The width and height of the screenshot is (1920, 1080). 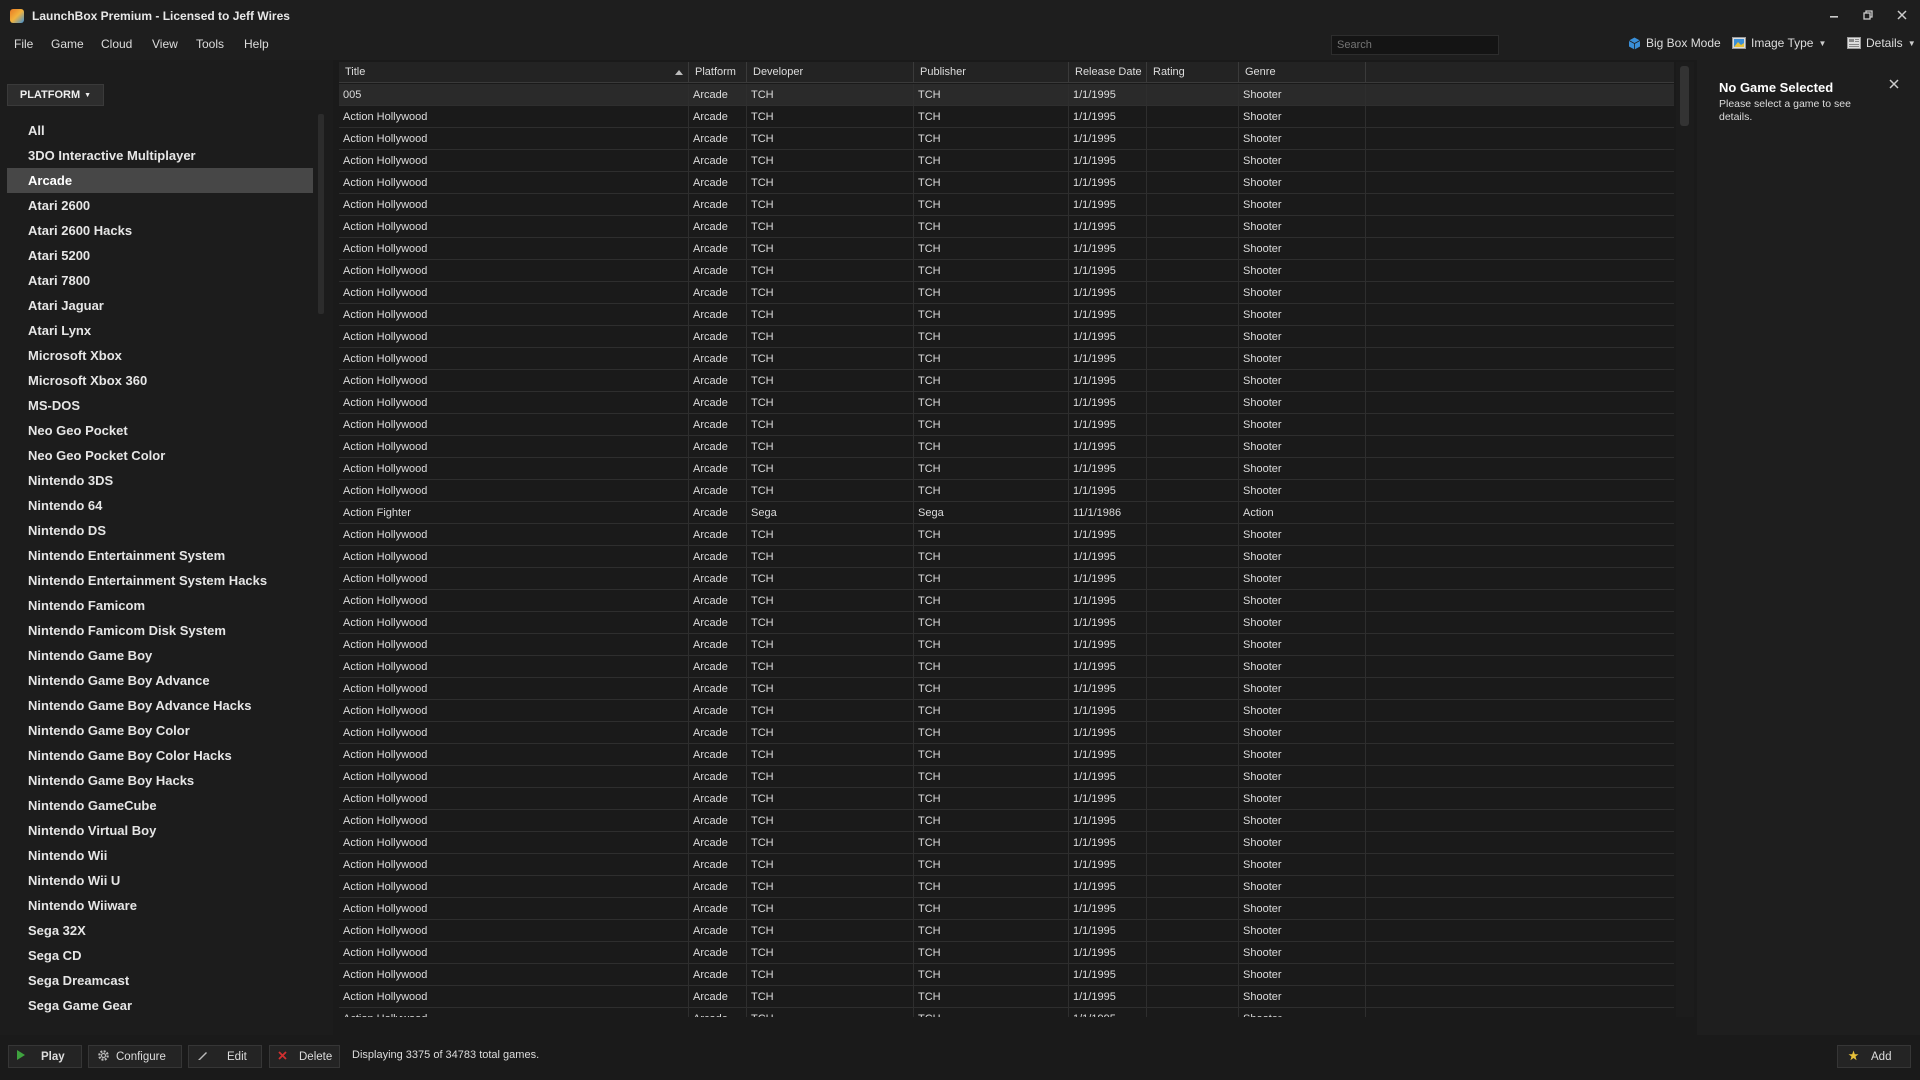 I want to click on menu-tools: Tools, so click(x=210, y=44).